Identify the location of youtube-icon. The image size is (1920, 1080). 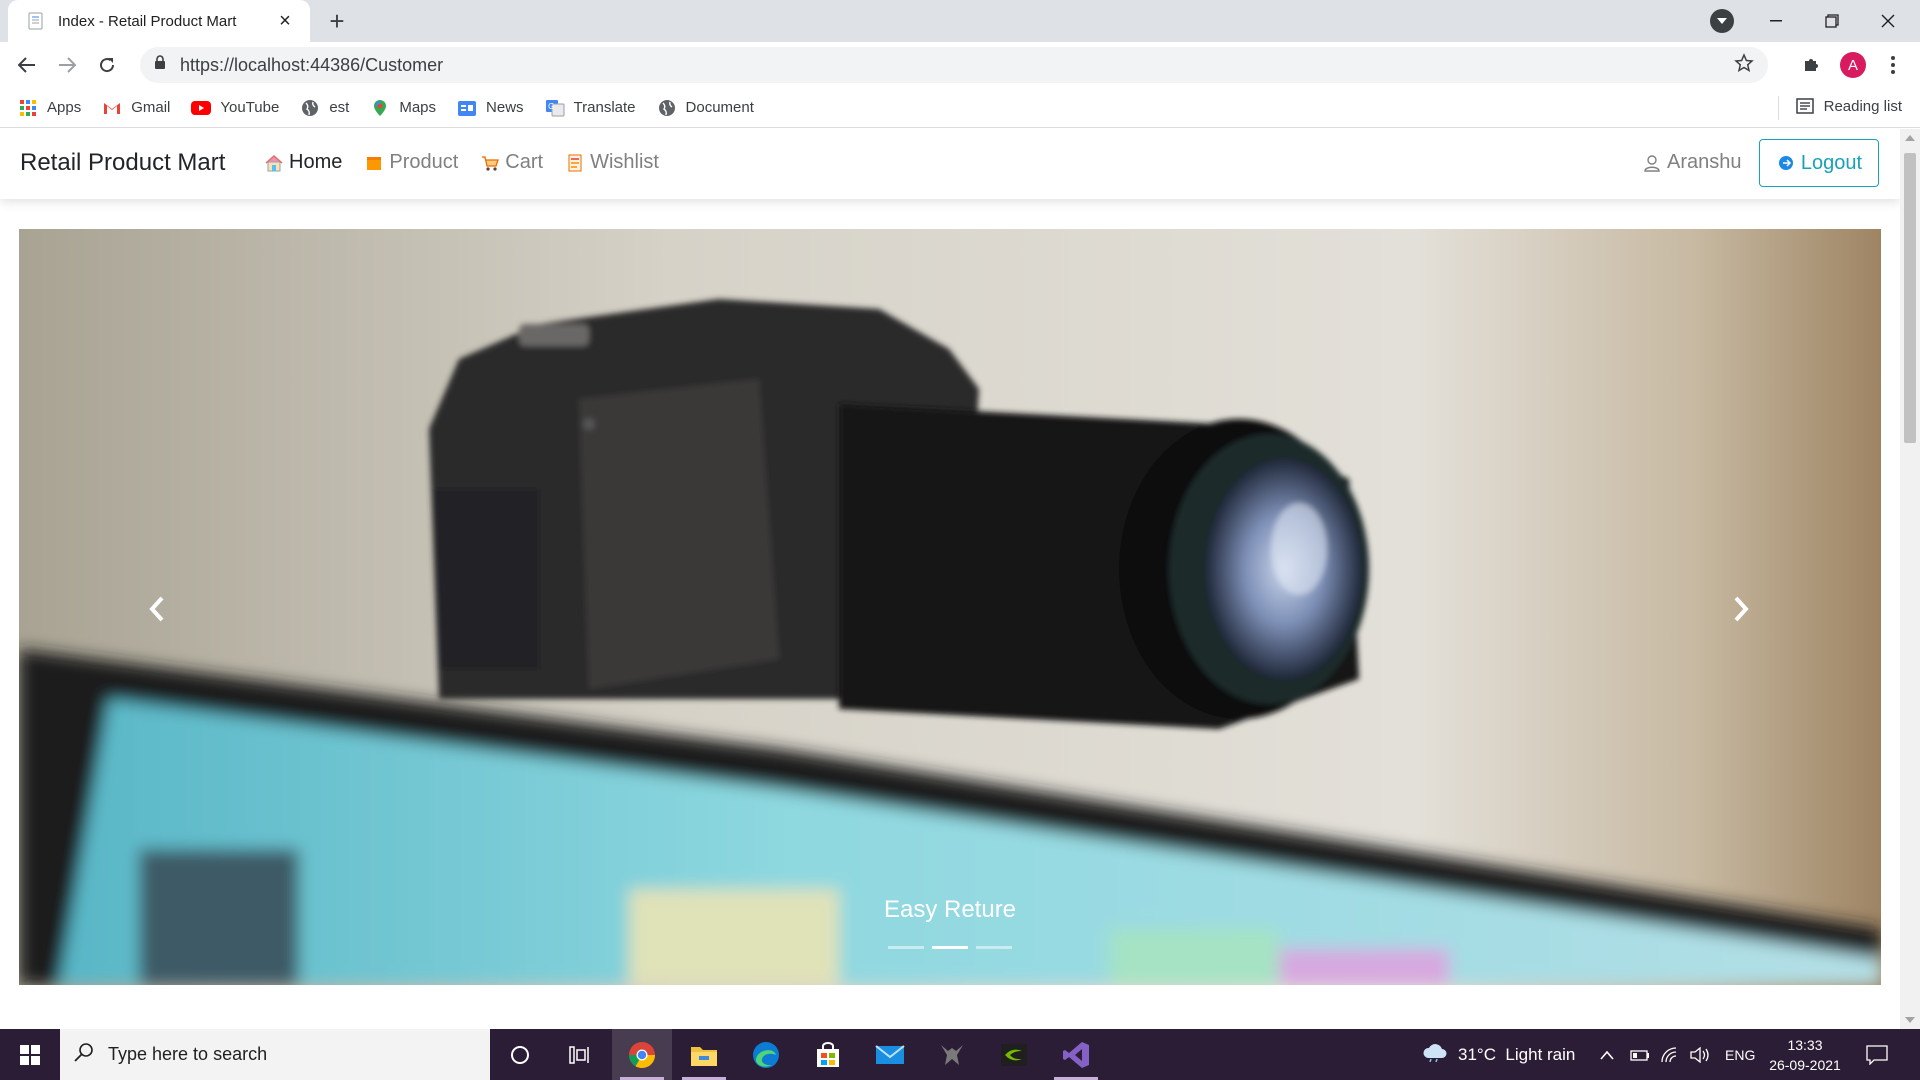
(201, 108).